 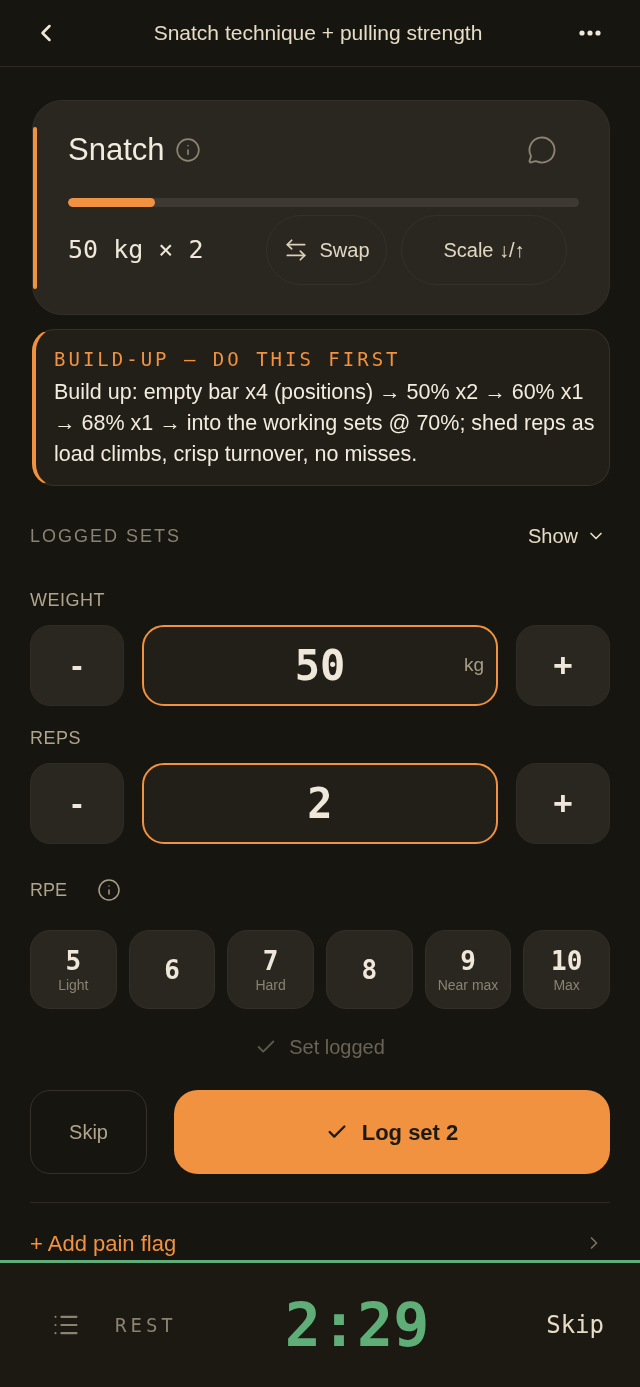 I want to click on field-label: REPS, so click(x=56, y=738).